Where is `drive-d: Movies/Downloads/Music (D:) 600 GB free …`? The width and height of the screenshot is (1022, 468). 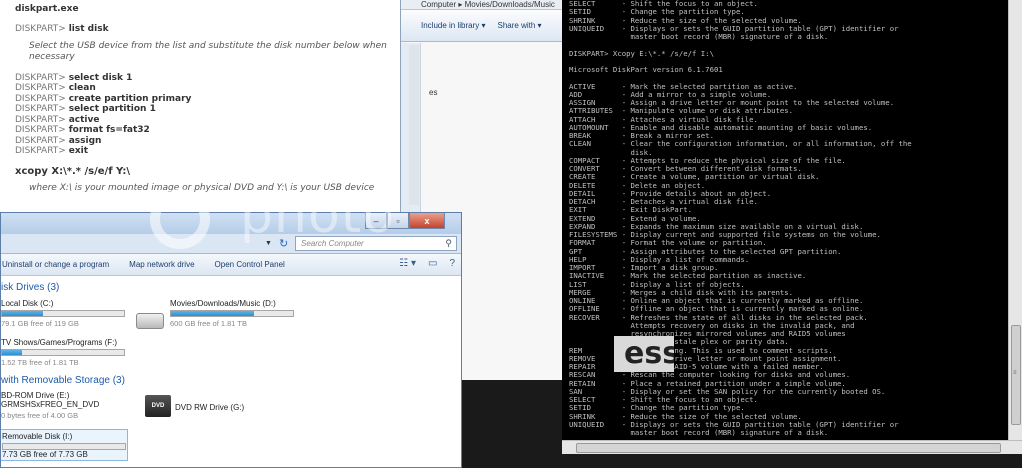 drive-d: Movies/Downloads/Music (D:) 600 GB free … is located at coordinates (232, 313).